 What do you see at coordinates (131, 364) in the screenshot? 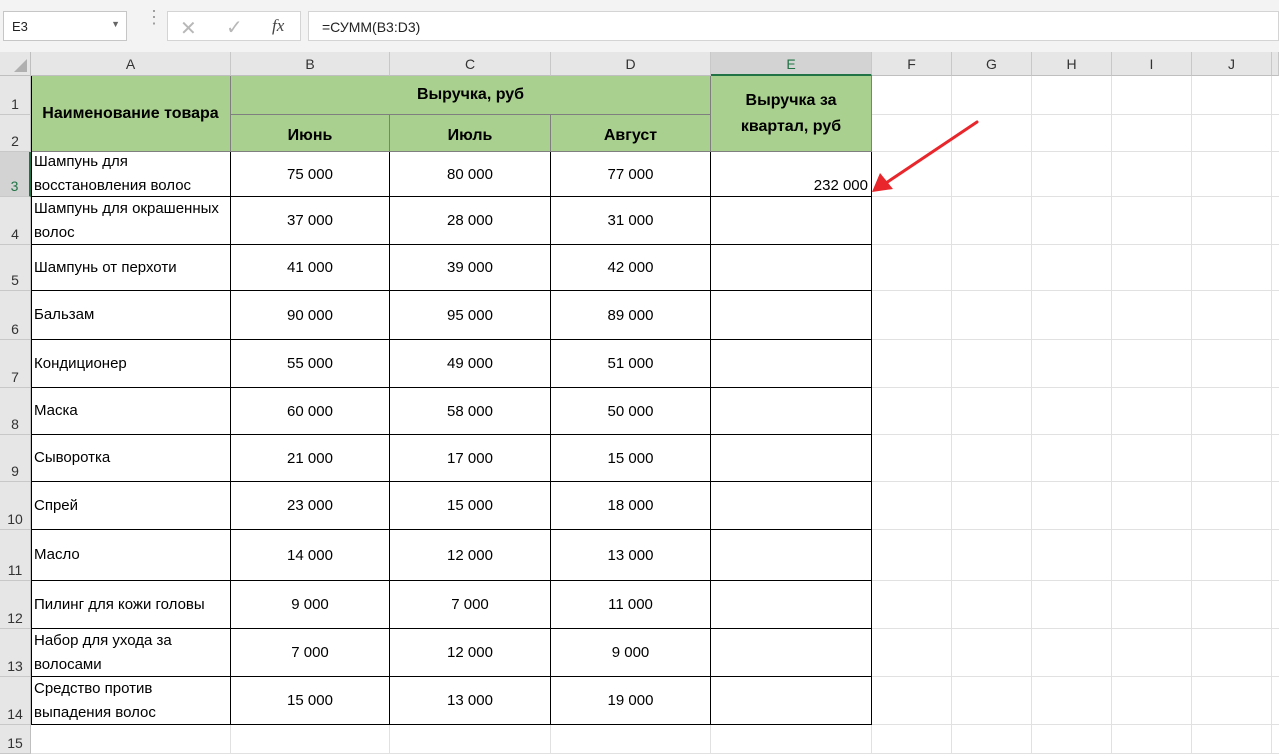
I see `product-name-cell: Кондиционер` at bounding box center [131, 364].